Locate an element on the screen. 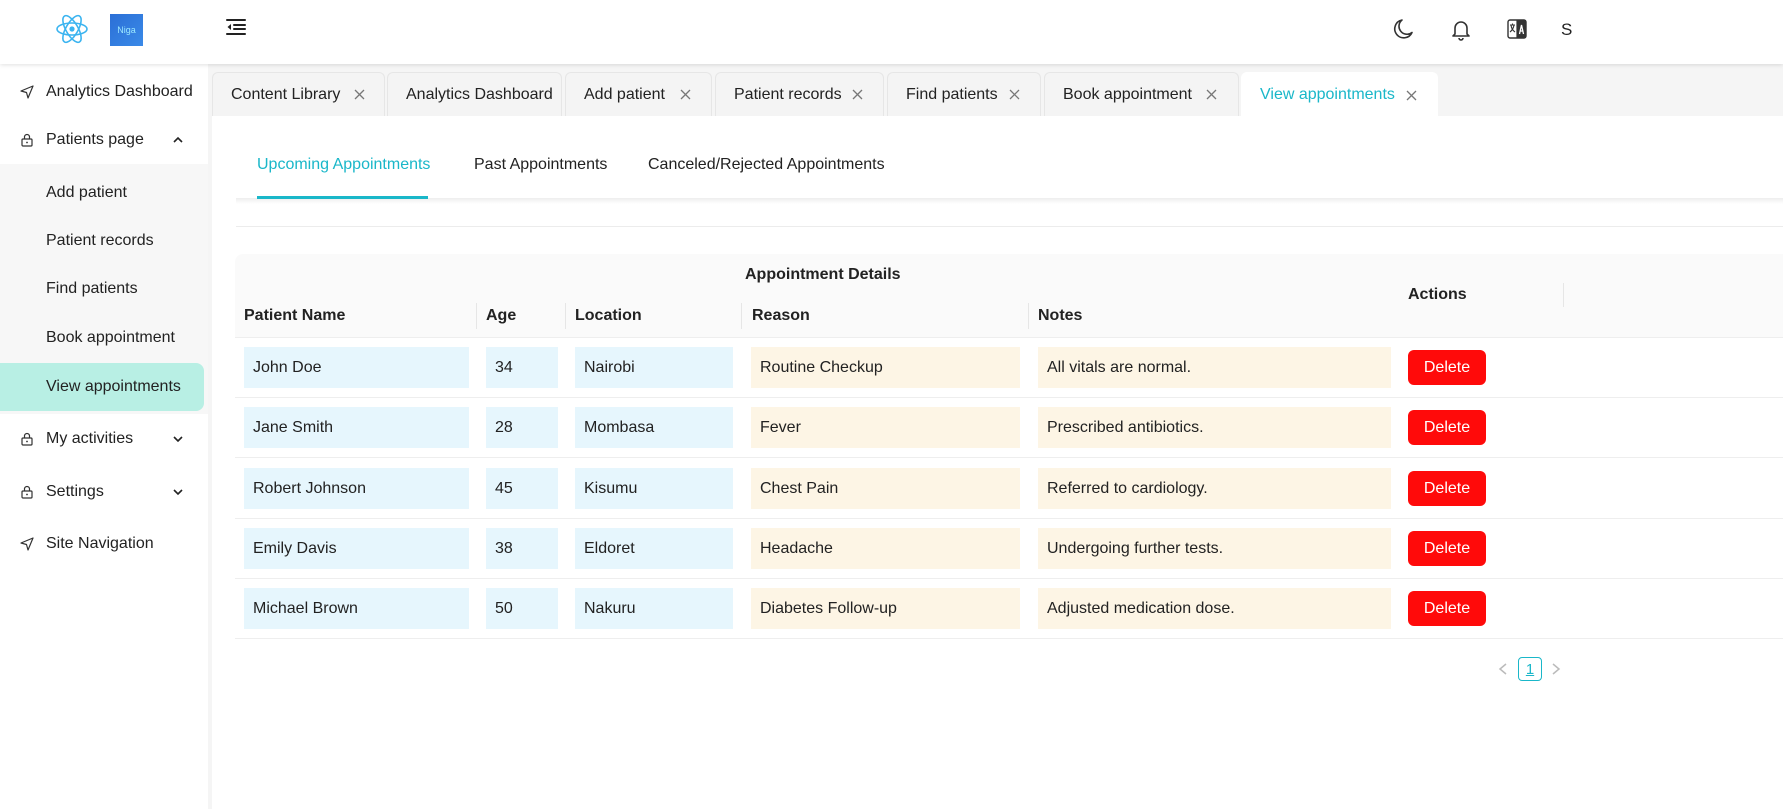 This screenshot has width=1783, height=809. tab-add-patient: Add patient is located at coordinates (638, 94).